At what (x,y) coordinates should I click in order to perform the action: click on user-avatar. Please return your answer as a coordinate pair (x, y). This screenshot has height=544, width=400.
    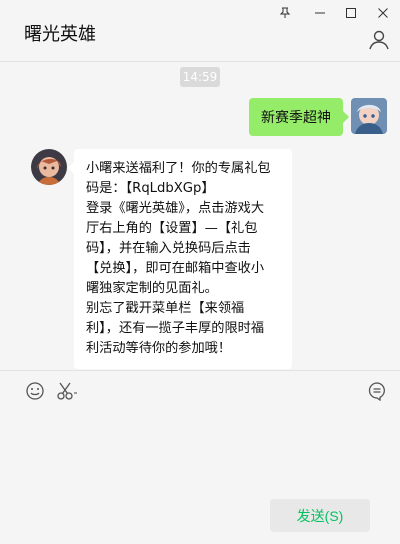
    Looking at the image, I should click on (369, 116).